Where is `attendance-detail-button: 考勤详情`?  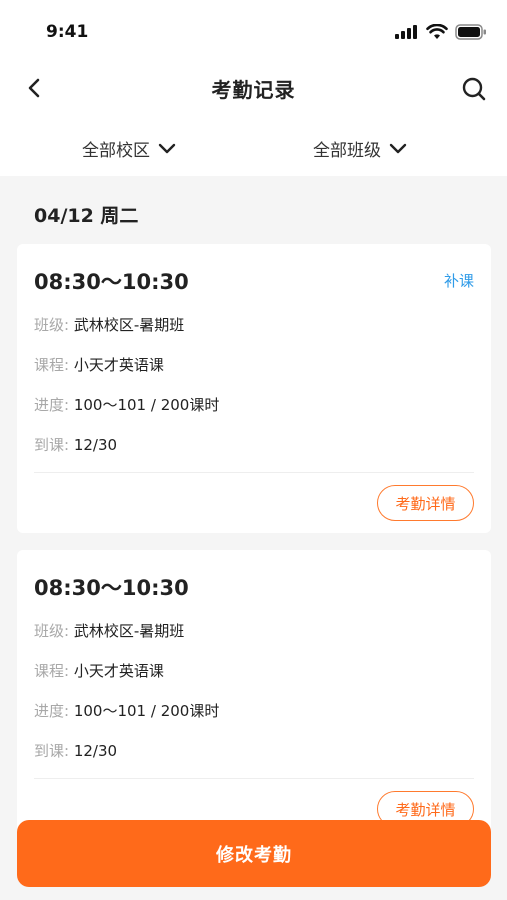
attendance-detail-button: 考勤详情 is located at coordinates (425, 503).